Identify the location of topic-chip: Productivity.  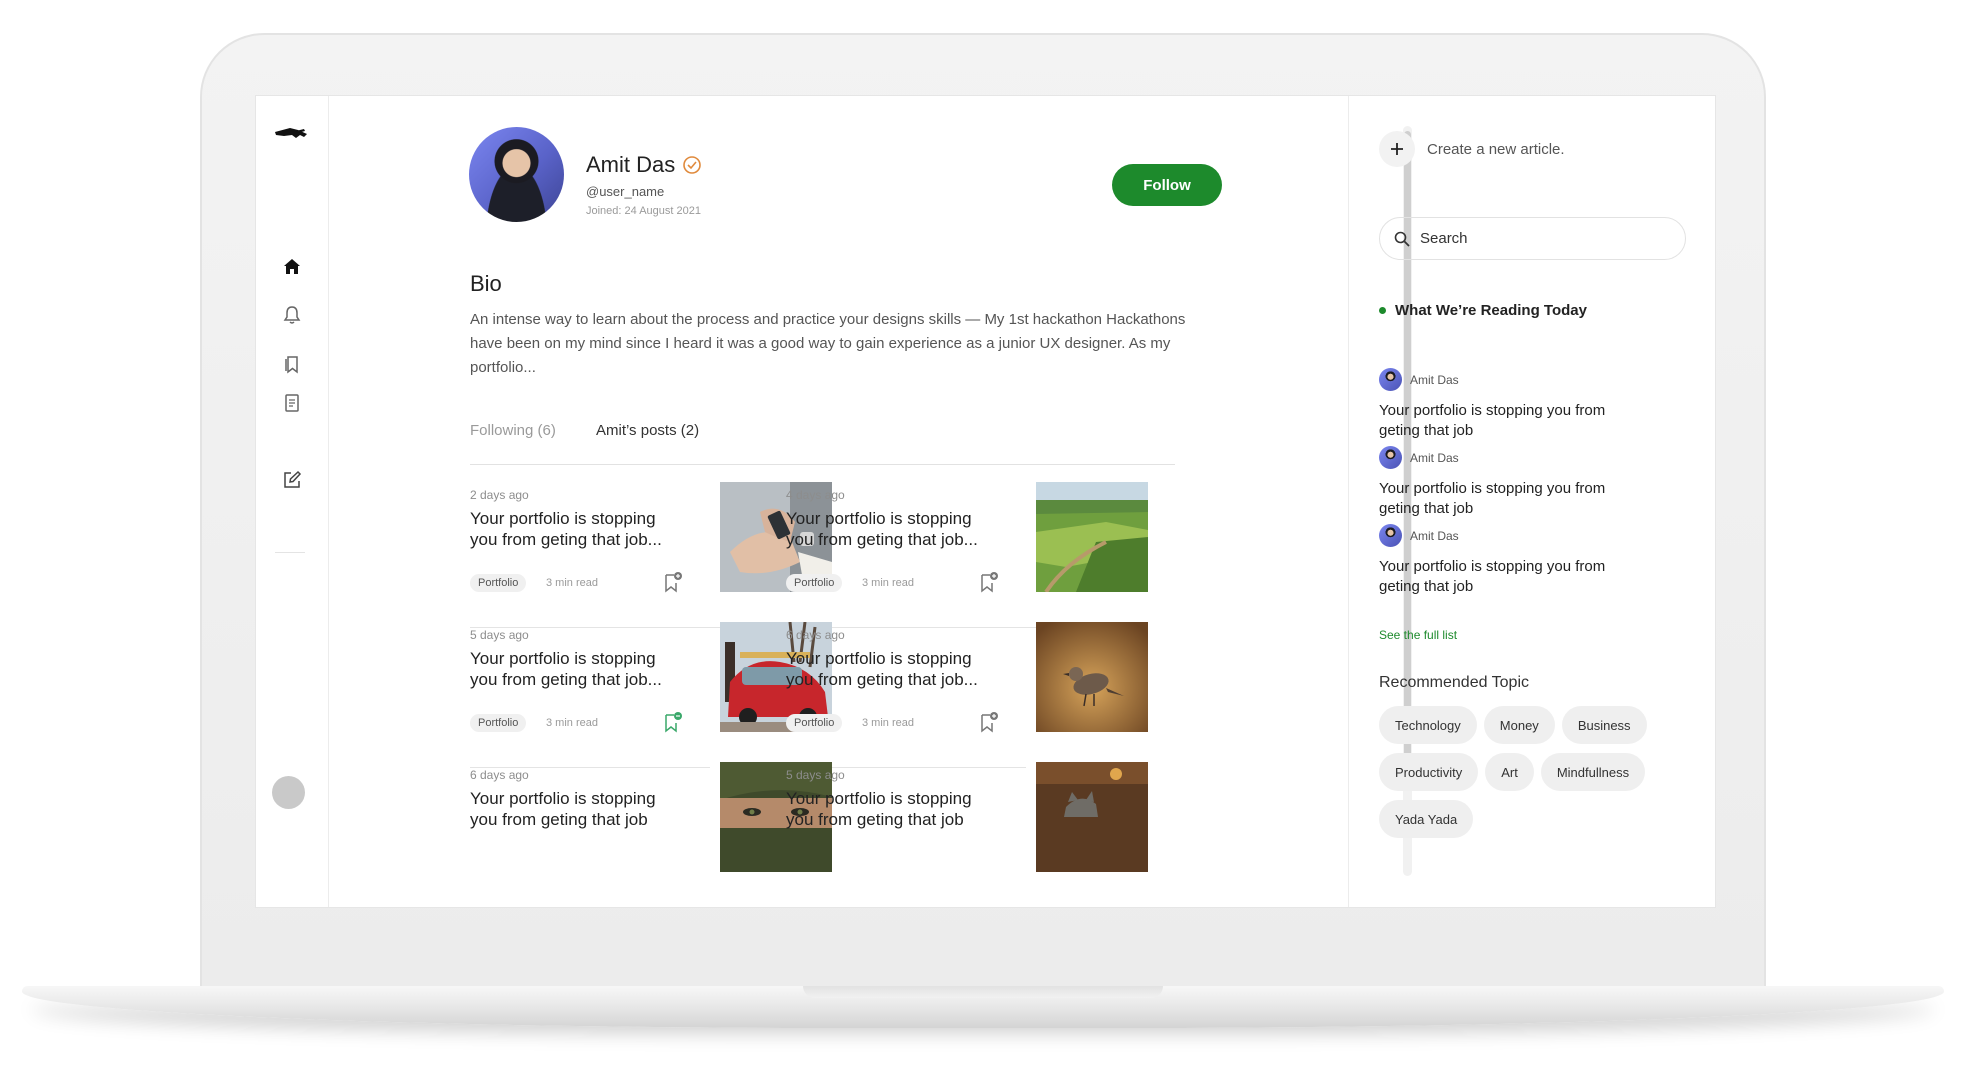
(1429, 772).